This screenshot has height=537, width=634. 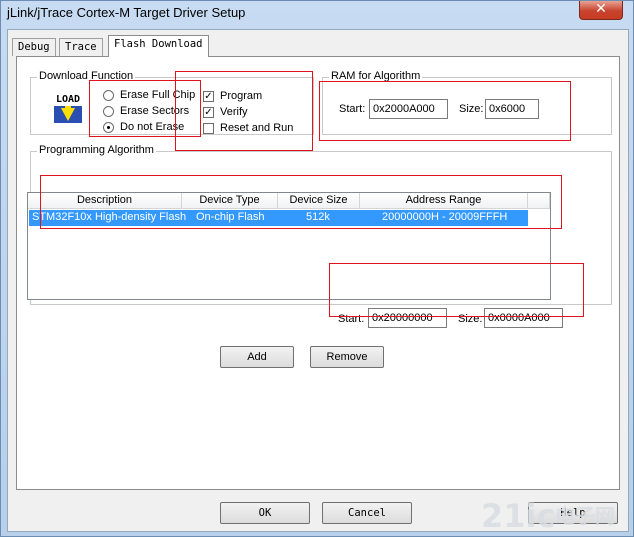 I want to click on algo-size-label: Size:, so click(x=470, y=319).